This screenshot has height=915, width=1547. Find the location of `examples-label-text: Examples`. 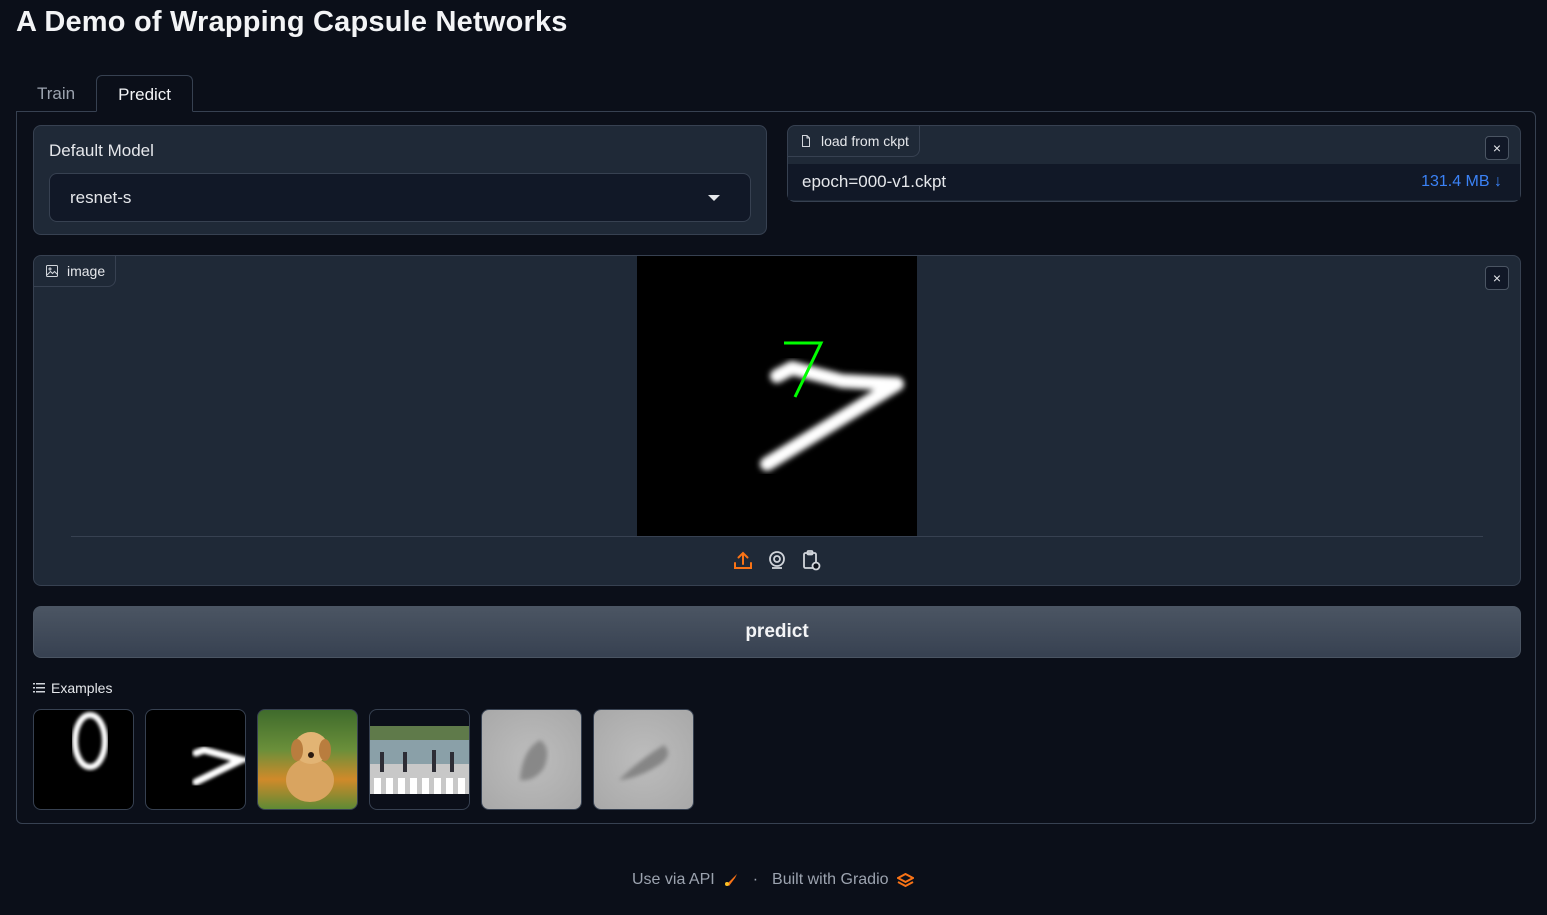

examples-label-text: Examples is located at coordinates (82, 688).